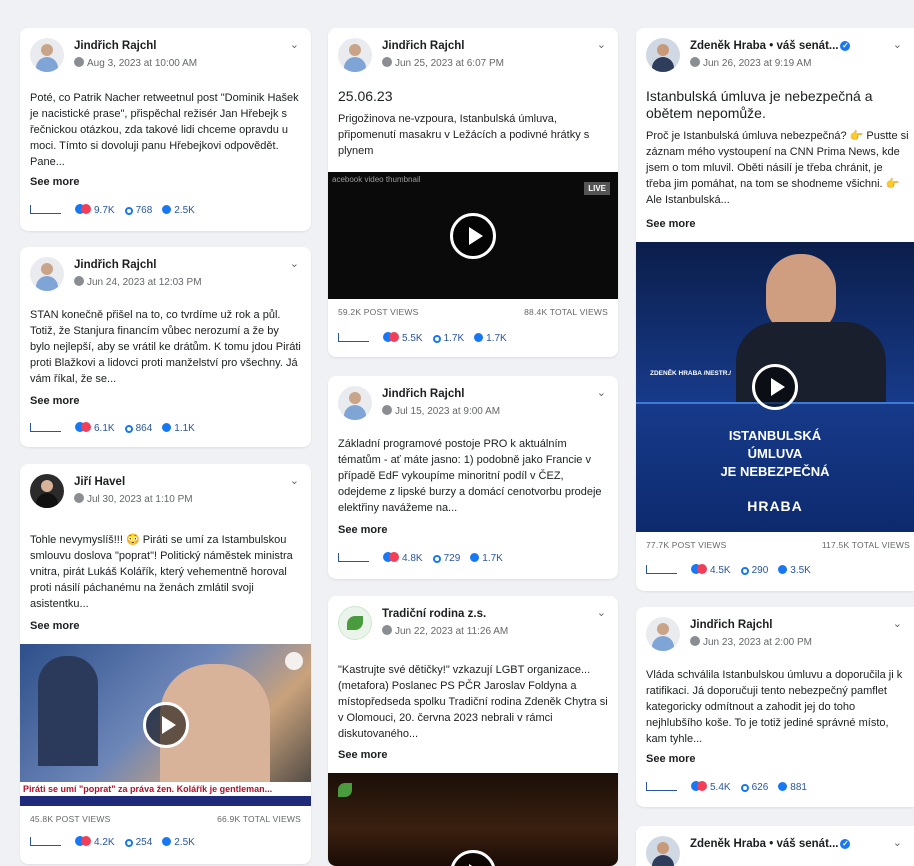 The height and width of the screenshot is (866, 914). Describe the element at coordinates (294, 661) in the screenshot. I see `pause-icon` at that location.